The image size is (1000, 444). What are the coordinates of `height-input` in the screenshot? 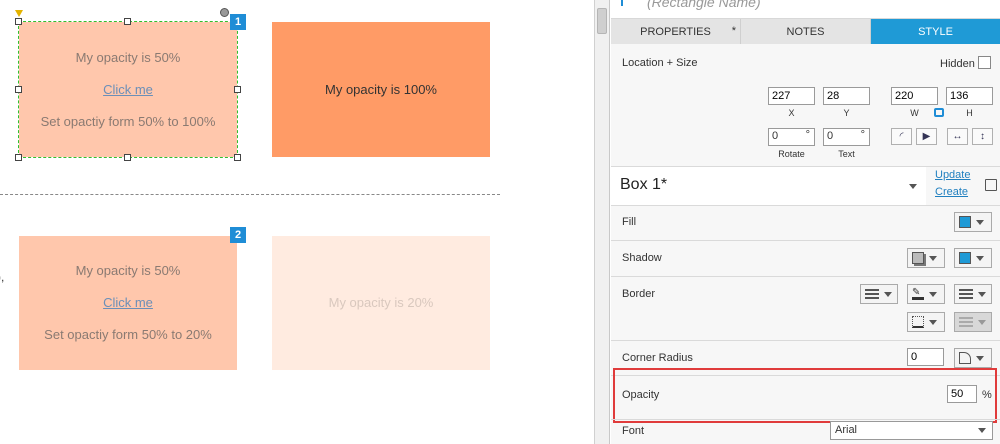 It's located at (969, 96).